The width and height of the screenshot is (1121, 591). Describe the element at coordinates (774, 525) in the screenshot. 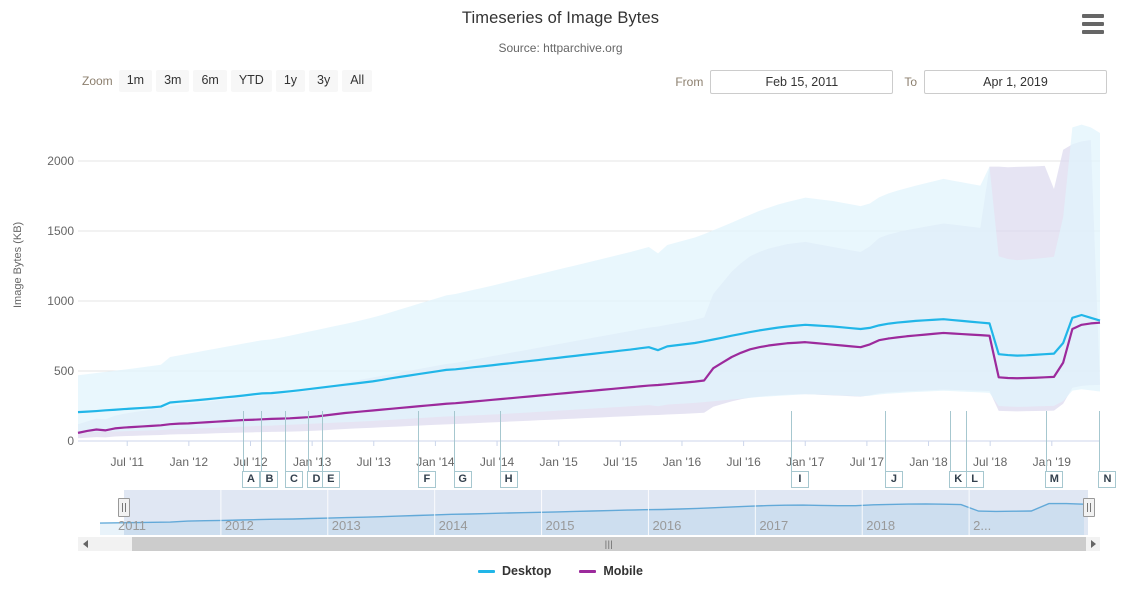

I see `navigator-year-label: 2017` at that location.